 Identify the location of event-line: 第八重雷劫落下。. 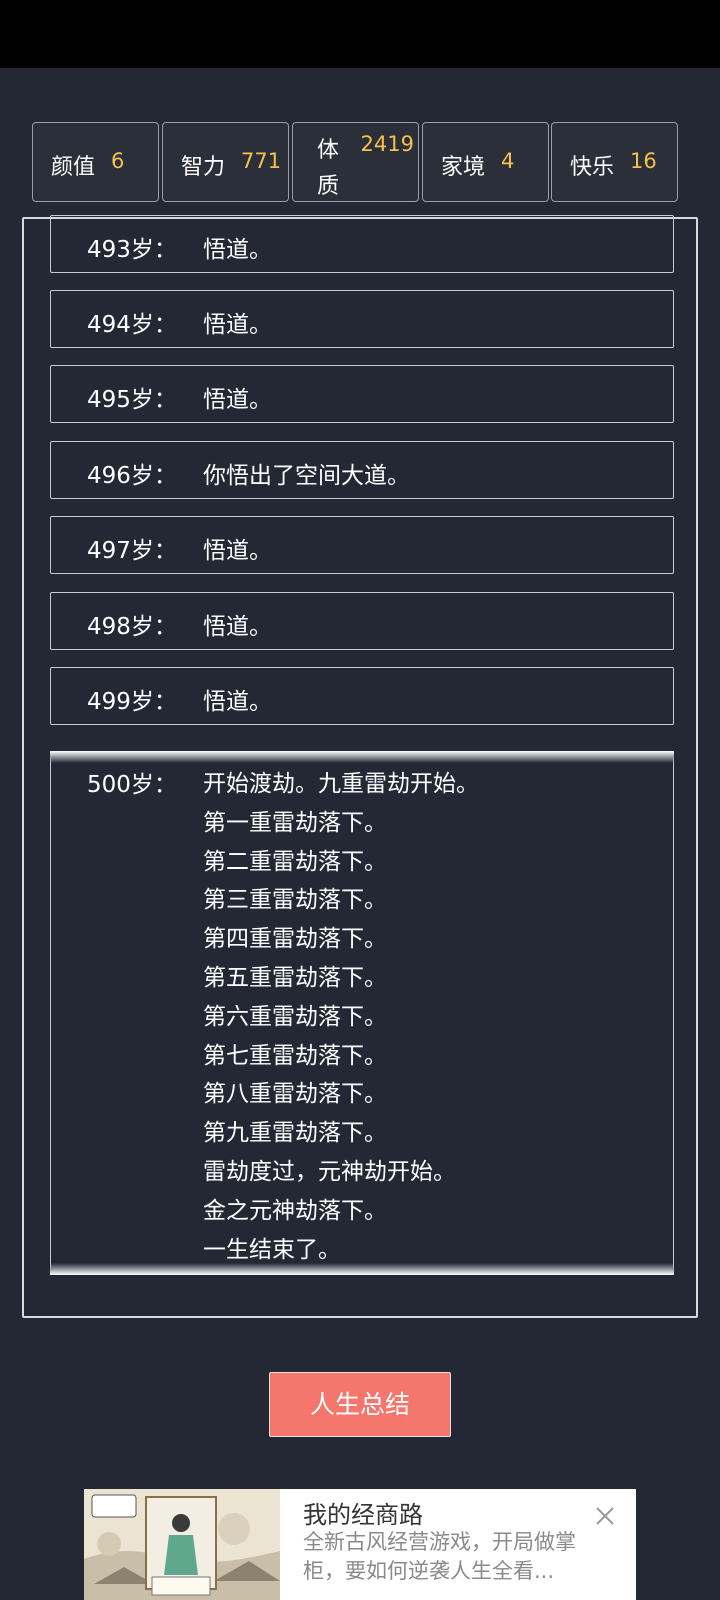
(295, 1094).